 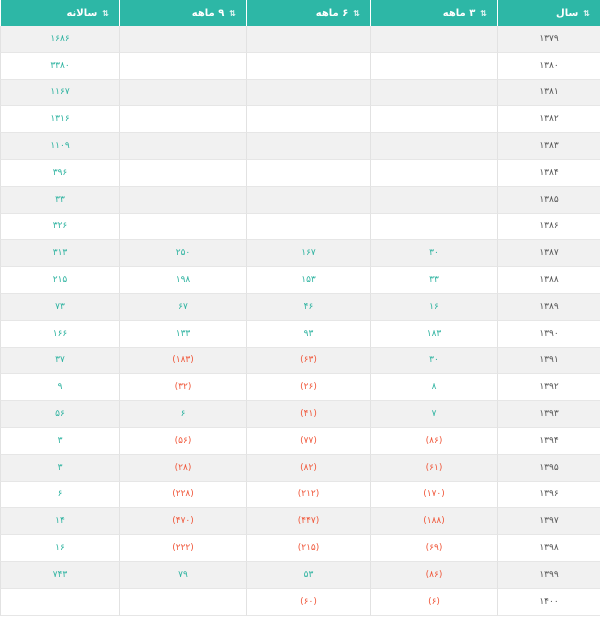 What do you see at coordinates (300, 414) in the screenshot?
I see `table-row: ۱۳۹۳ ۷ (۴۱) ۶ ۵۶` at bounding box center [300, 414].